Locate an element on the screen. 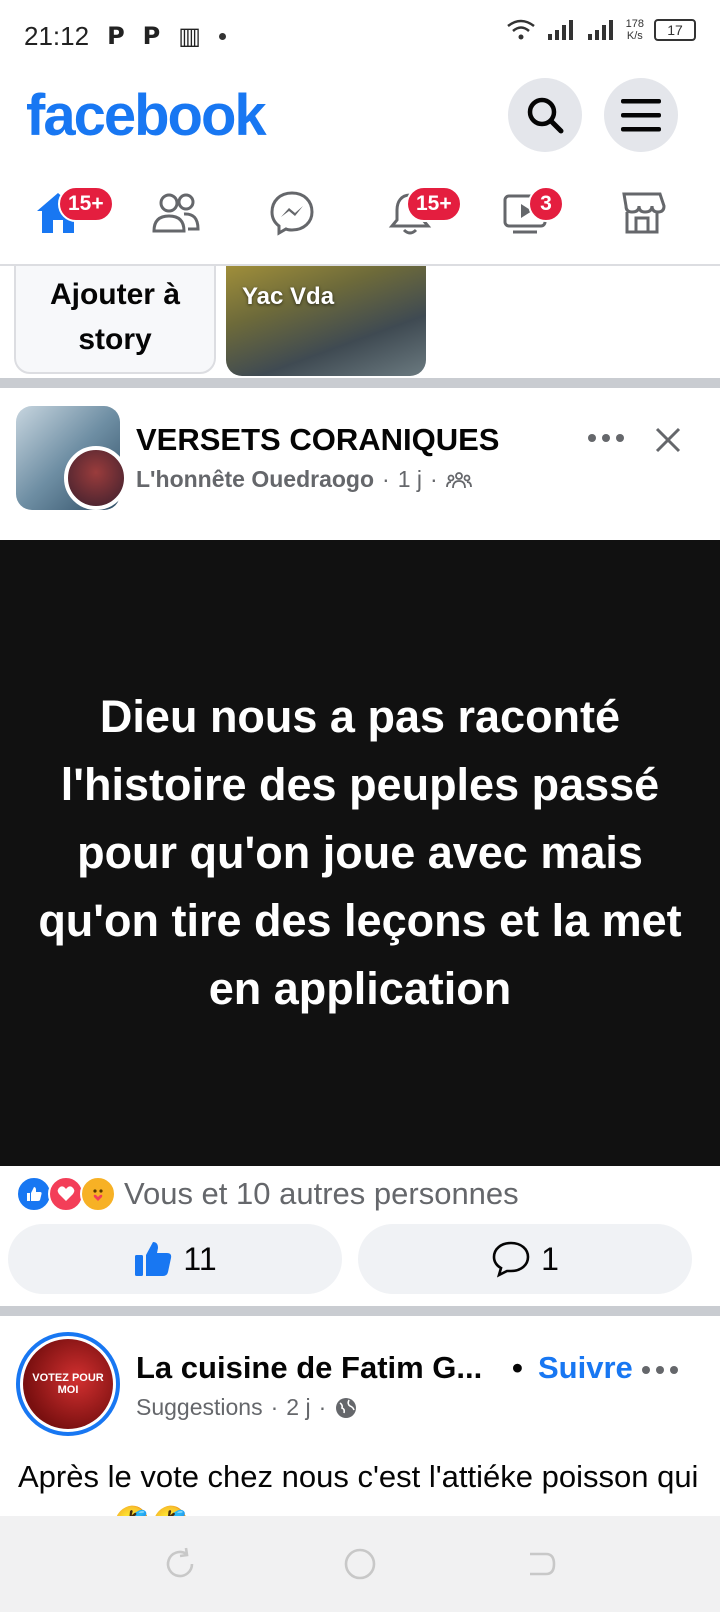 This screenshot has width=720, height=1612. reactions-text: Vous et 10 autres personnes is located at coordinates (321, 1193).